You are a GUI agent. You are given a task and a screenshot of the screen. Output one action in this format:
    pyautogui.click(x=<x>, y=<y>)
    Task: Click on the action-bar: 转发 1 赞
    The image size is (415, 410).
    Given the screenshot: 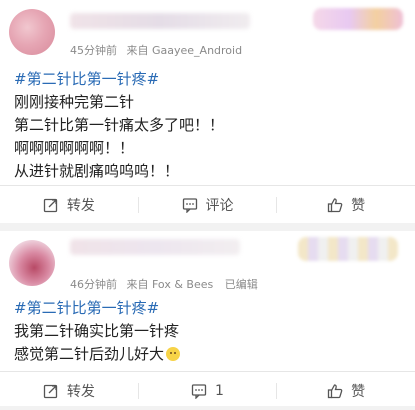 What is the action you would take?
    pyautogui.click(x=207, y=391)
    